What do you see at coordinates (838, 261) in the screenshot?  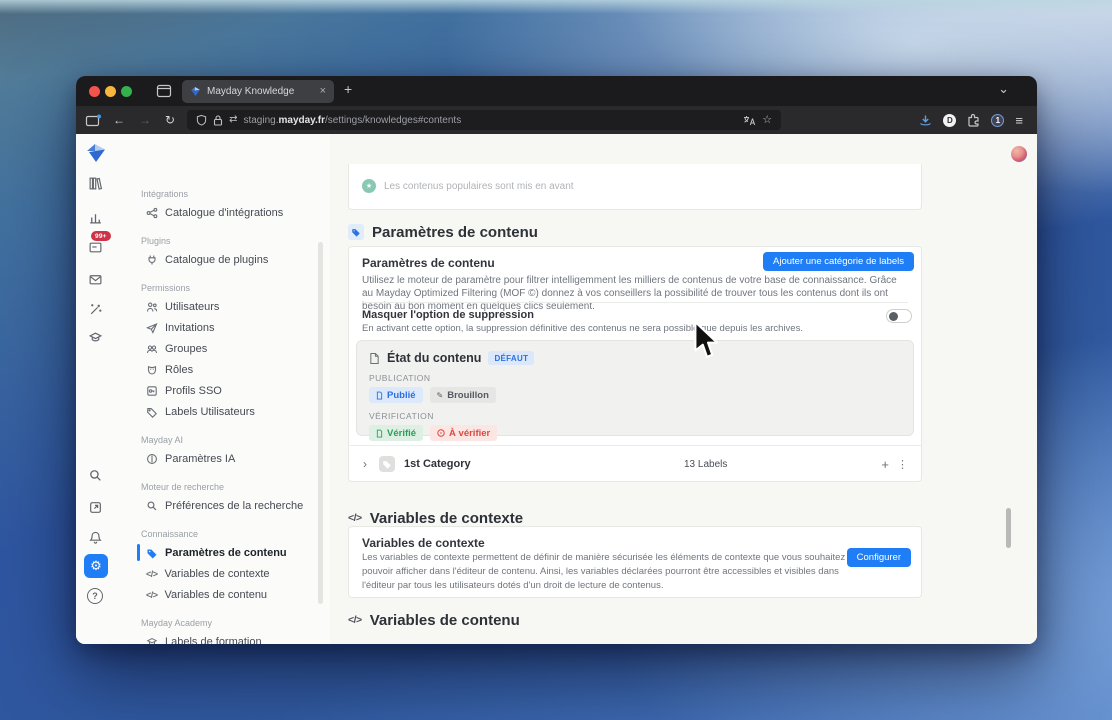 I see `add-label-category-button: Ajouter une catégorie de labels` at bounding box center [838, 261].